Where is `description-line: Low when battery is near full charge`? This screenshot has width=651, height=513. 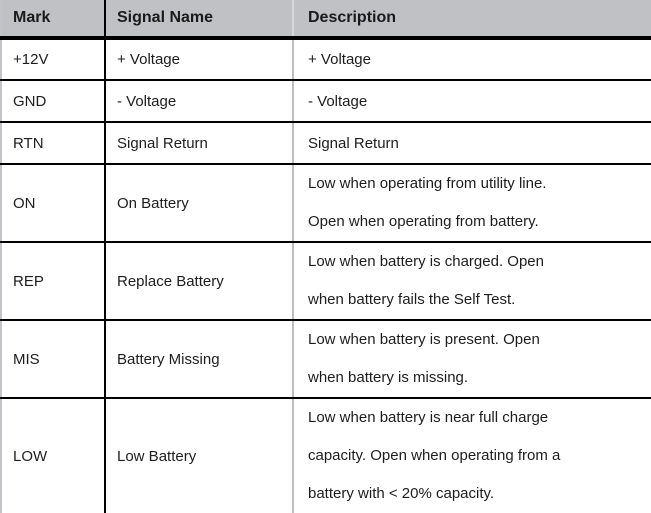
description-line: Low when battery is near full charge is located at coordinates (428, 417).